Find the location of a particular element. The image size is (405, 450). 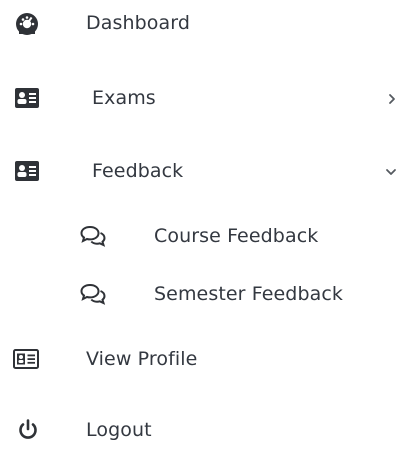

menu-subitem-course-feedback: Course Feedback is located at coordinates (202, 236).